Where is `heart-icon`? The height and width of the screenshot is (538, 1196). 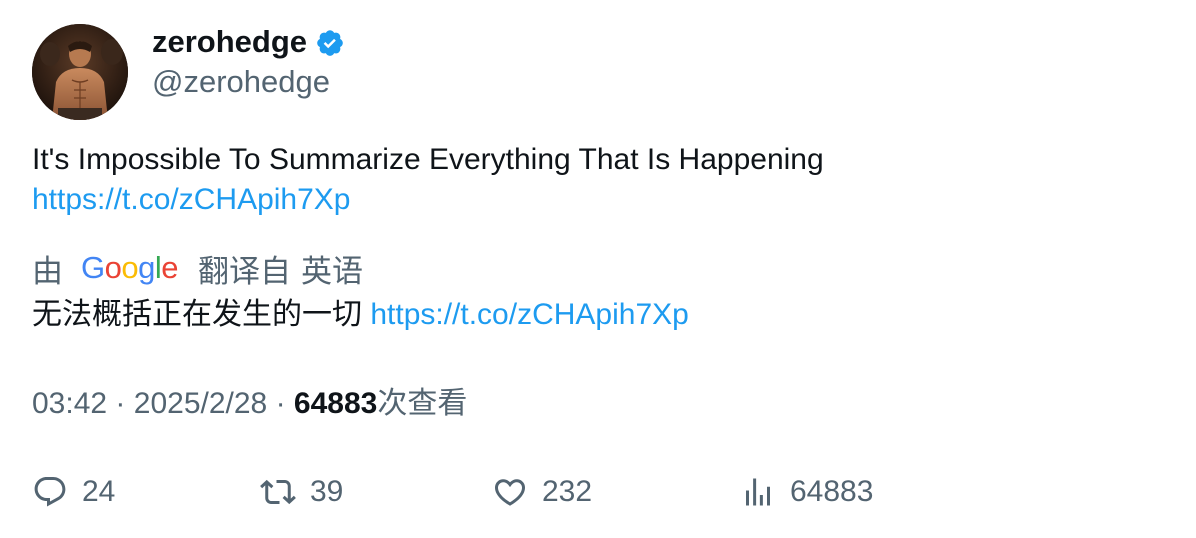 heart-icon is located at coordinates (510, 492).